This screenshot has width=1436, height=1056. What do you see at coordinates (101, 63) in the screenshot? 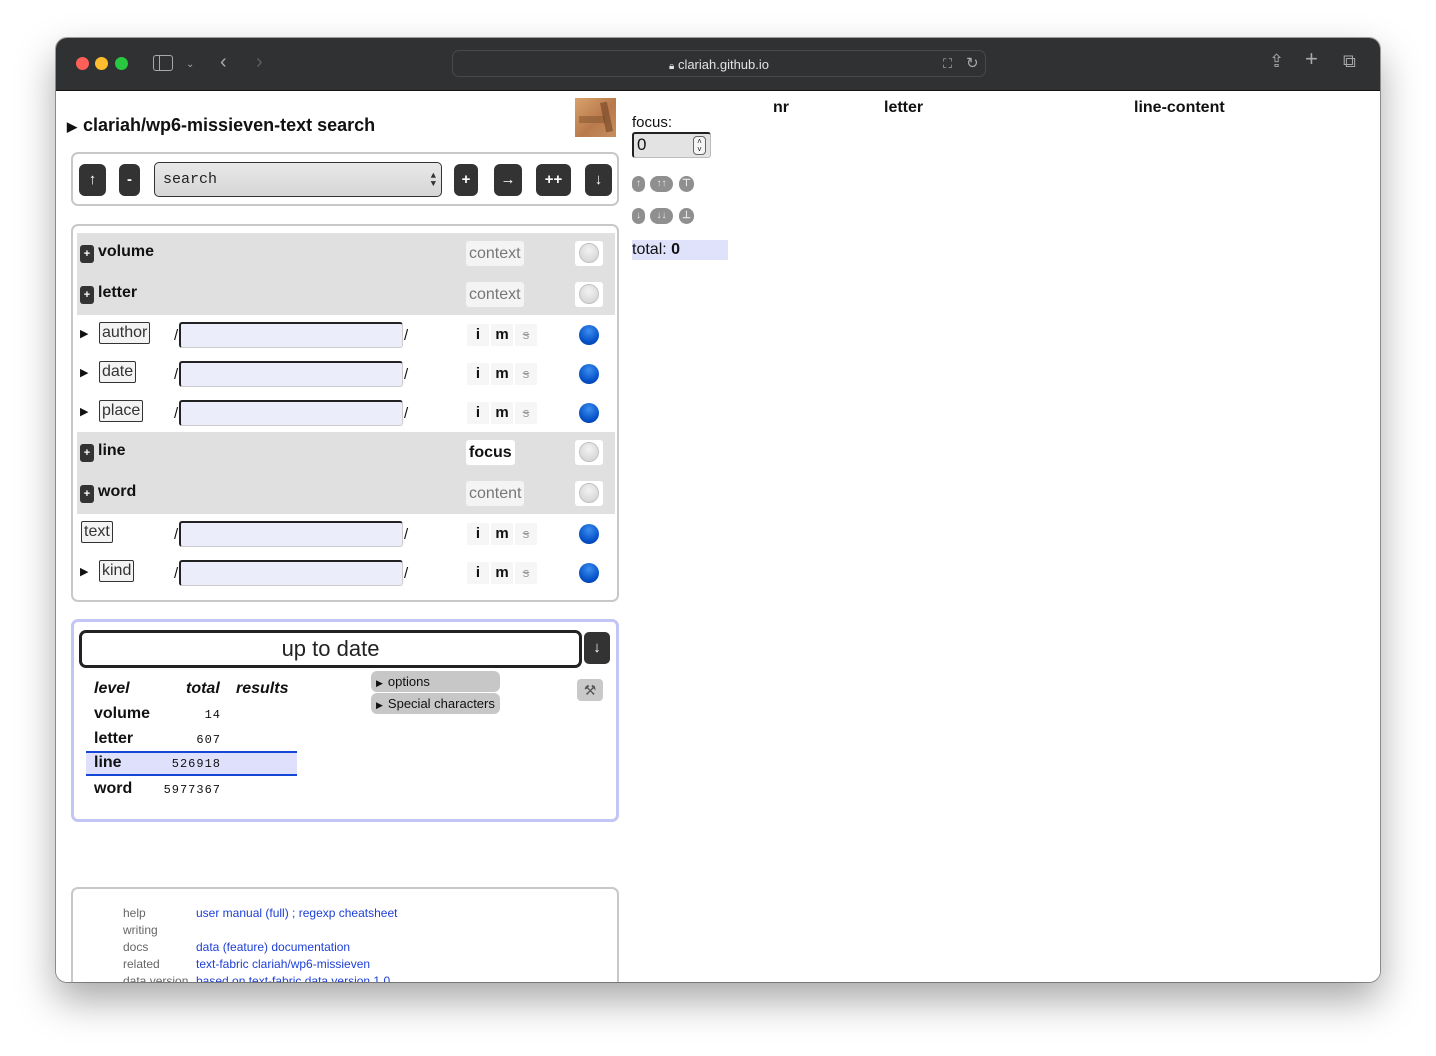
I see `minimize-window-button` at bounding box center [101, 63].